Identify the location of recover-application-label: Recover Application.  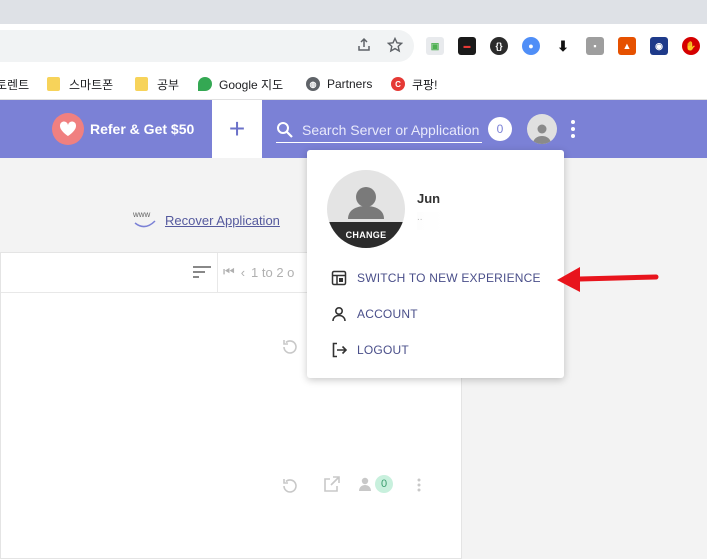
(222, 220).